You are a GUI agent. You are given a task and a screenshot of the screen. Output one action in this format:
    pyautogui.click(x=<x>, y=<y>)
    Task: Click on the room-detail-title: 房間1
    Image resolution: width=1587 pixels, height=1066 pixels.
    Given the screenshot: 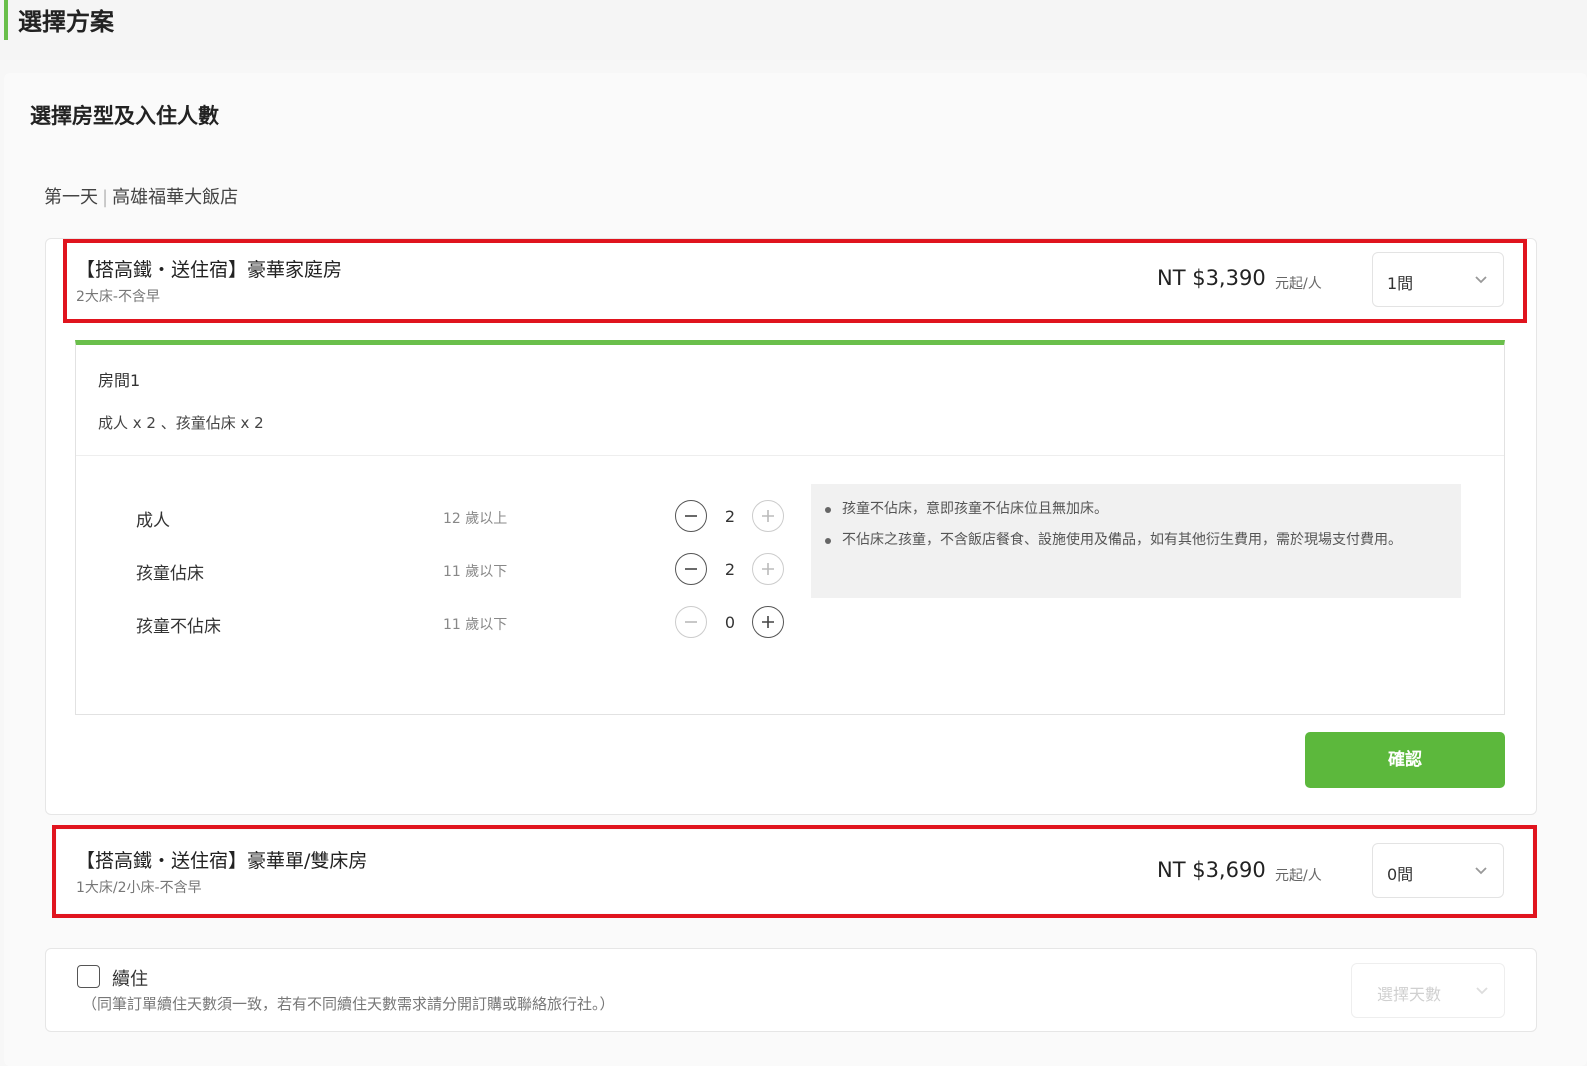 What is the action you would take?
    pyautogui.click(x=119, y=380)
    